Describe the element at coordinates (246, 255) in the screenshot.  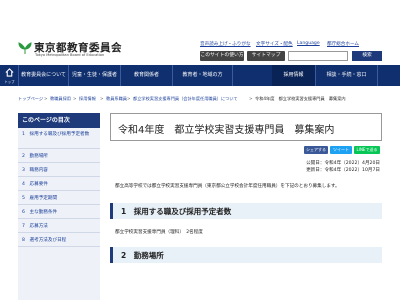
I see `section-heading-2: 2 勤務場所` at that location.